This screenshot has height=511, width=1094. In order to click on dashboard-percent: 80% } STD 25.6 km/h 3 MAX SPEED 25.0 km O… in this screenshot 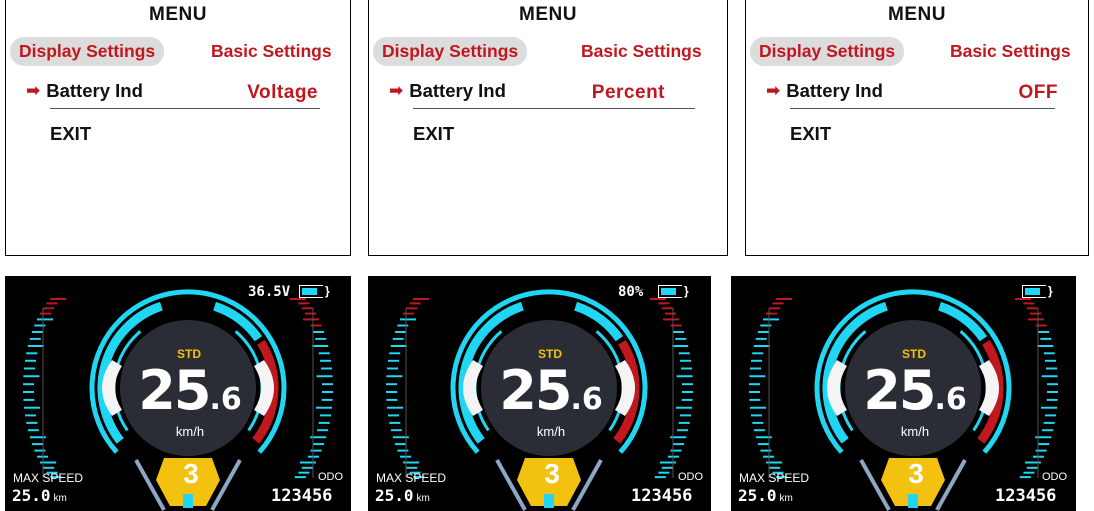, I will do `click(539, 393)`.